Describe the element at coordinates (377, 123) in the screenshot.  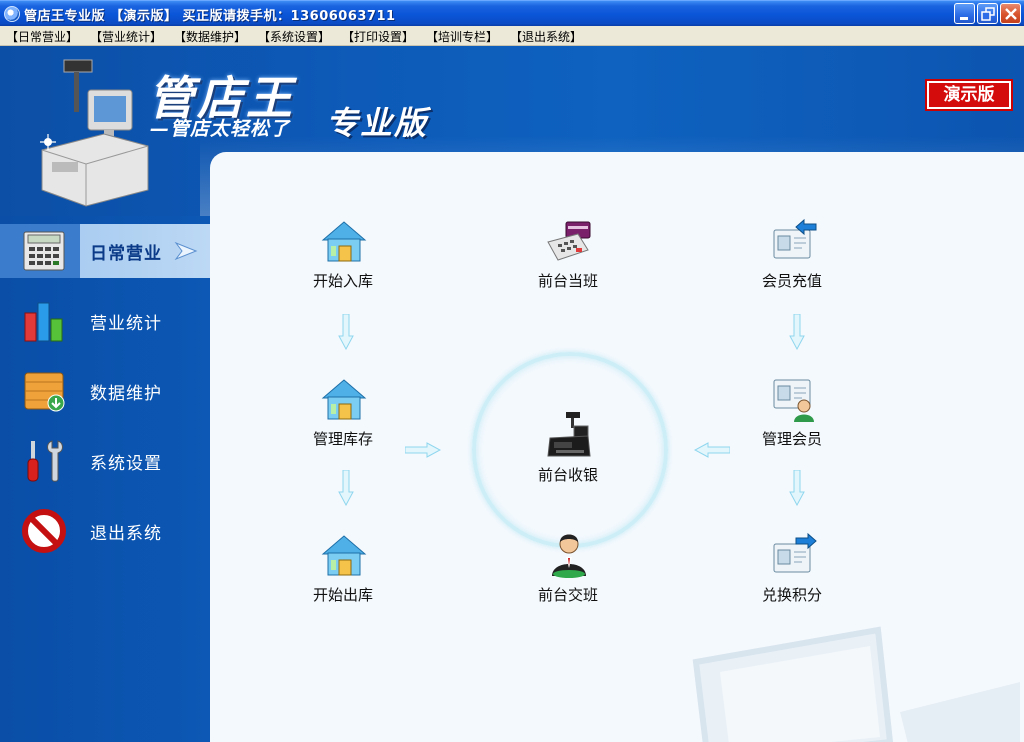
I see `logo-edition: 专业版` at that location.